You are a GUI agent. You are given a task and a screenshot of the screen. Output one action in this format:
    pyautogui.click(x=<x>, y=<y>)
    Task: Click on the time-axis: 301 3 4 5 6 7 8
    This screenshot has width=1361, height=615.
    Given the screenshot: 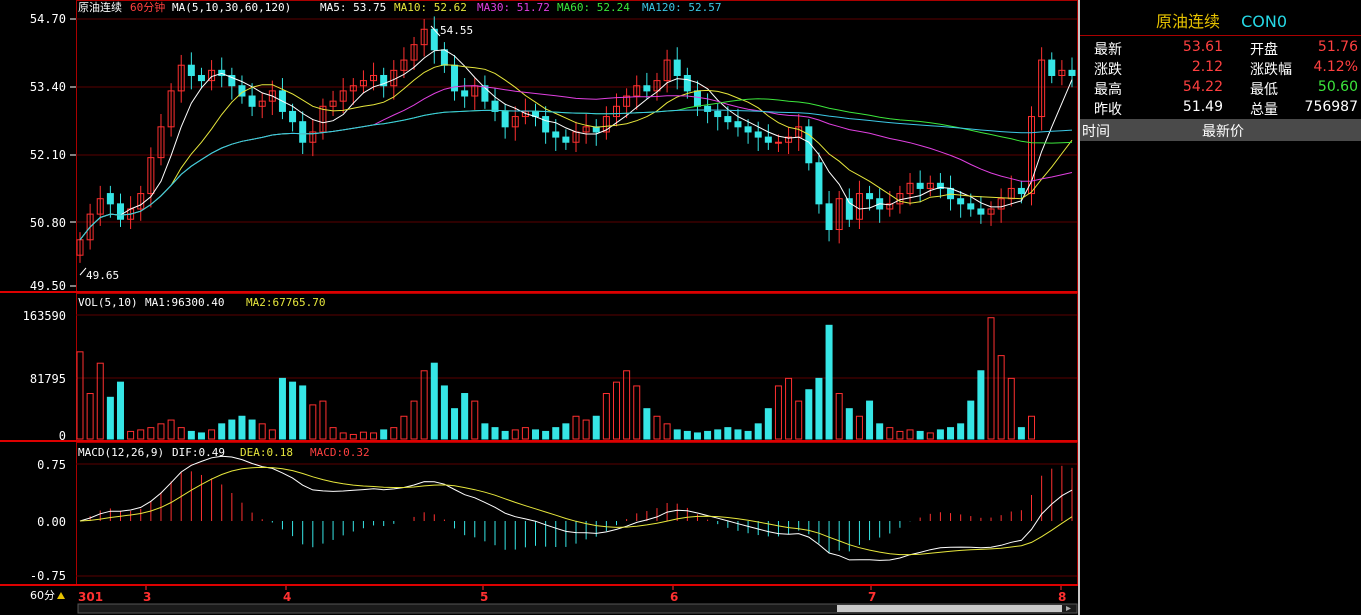 What is the action you would take?
    pyautogui.click(x=572, y=597)
    